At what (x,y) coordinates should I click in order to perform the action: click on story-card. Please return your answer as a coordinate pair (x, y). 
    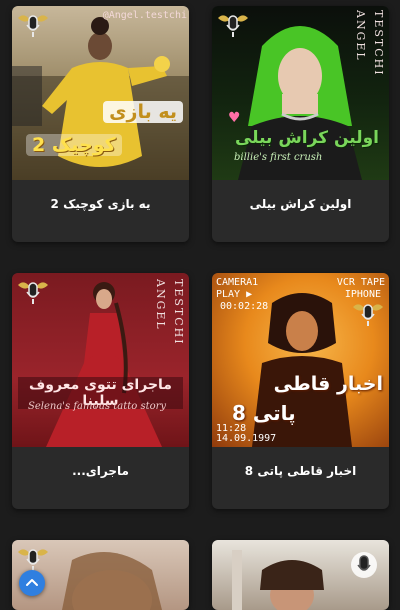
    Looking at the image, I should click on (300, 575).